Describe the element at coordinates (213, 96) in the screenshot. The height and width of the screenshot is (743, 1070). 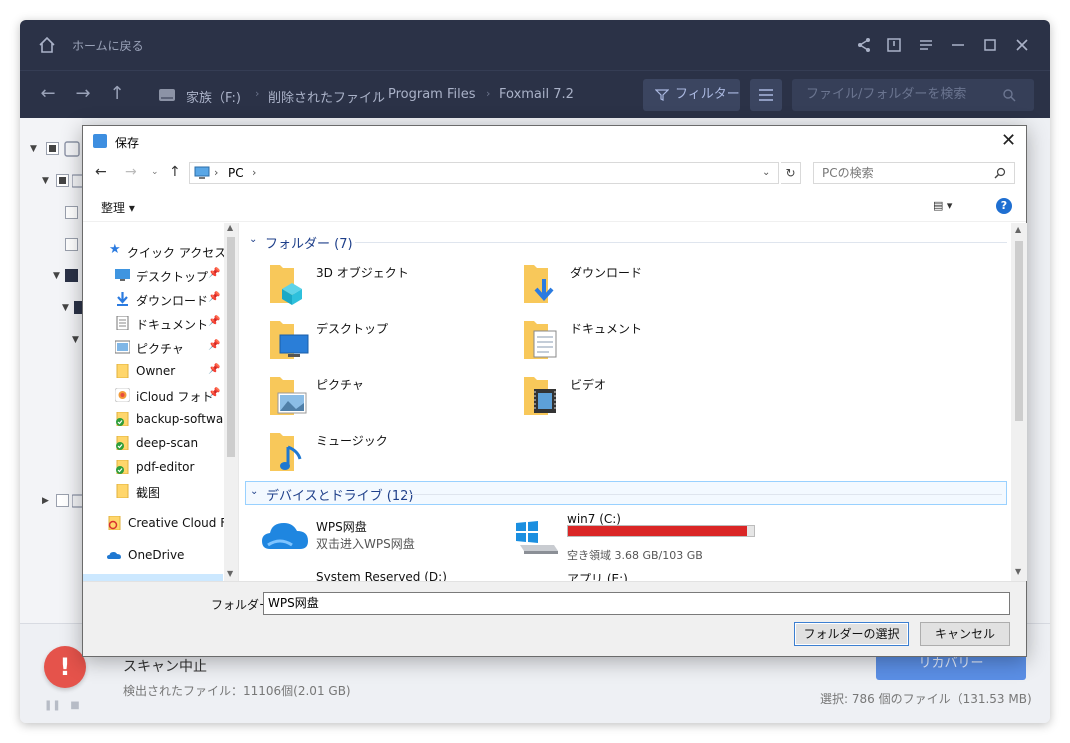
I see `breadcrumb-drive: 家族（F:)` at that location.